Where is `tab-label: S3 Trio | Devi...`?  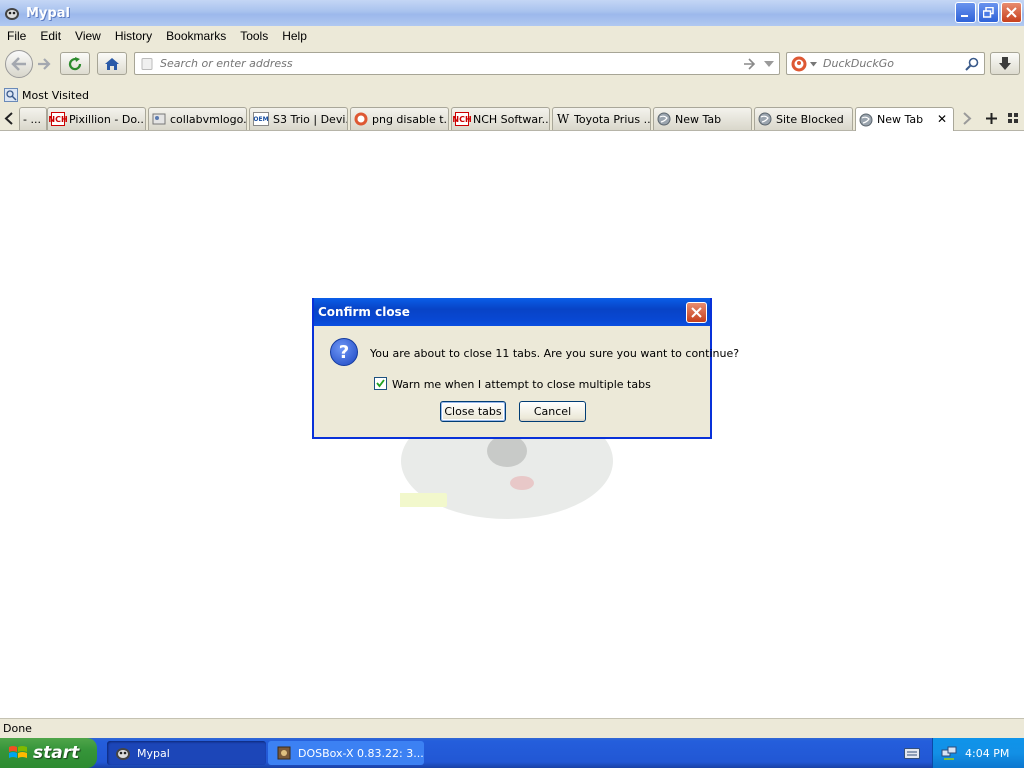 tab-label: S3 Trio | Devi... is located at coordinates (310, 119).